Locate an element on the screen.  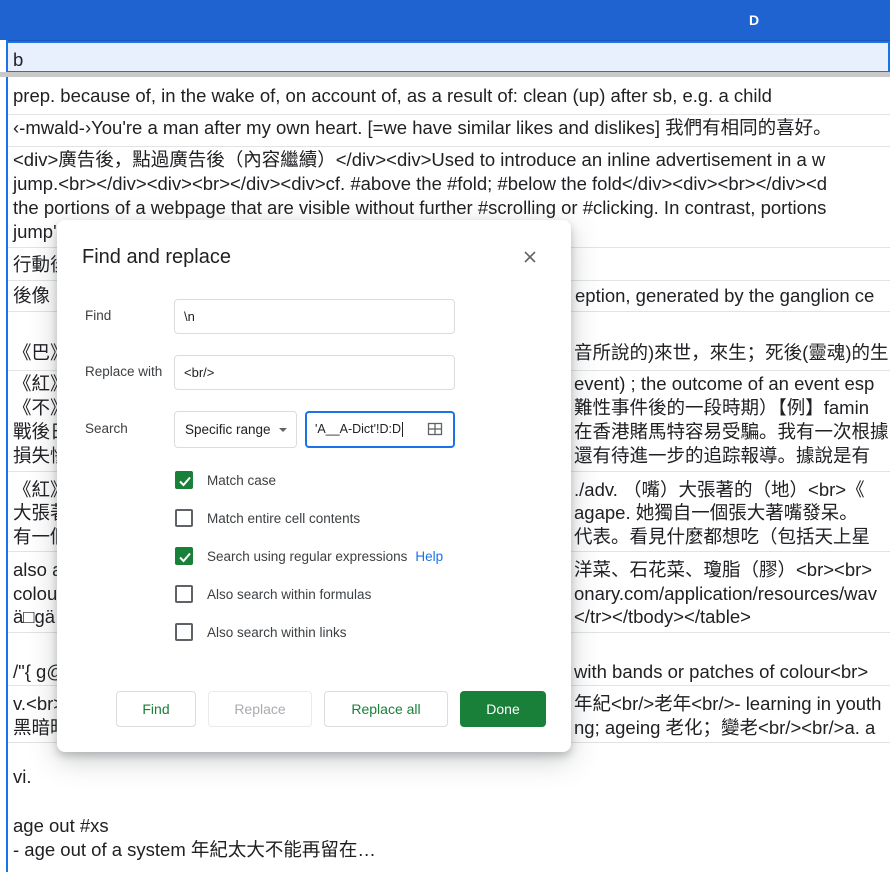
checkbox-match-case is located at coordinates (184, 480).